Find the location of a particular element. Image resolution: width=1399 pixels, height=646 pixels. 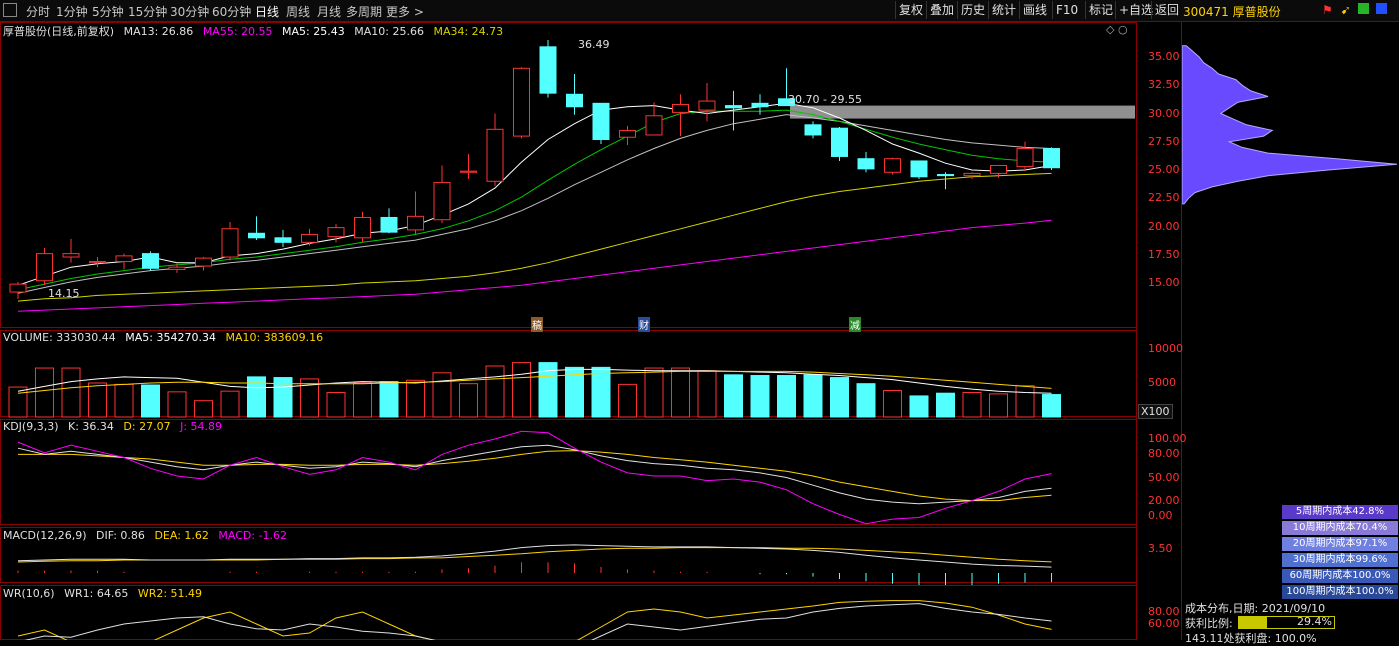

cost-period-row-4: 60周期内成本100.0% is located at coordinates (1340, 576).